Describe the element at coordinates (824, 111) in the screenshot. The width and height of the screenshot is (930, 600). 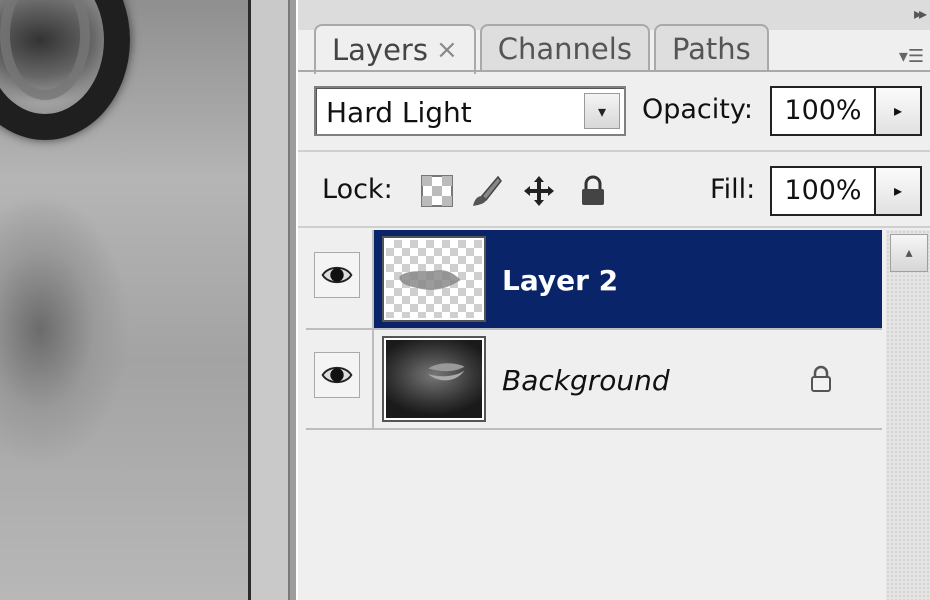
I see `opacity-value: 100%` at that location.